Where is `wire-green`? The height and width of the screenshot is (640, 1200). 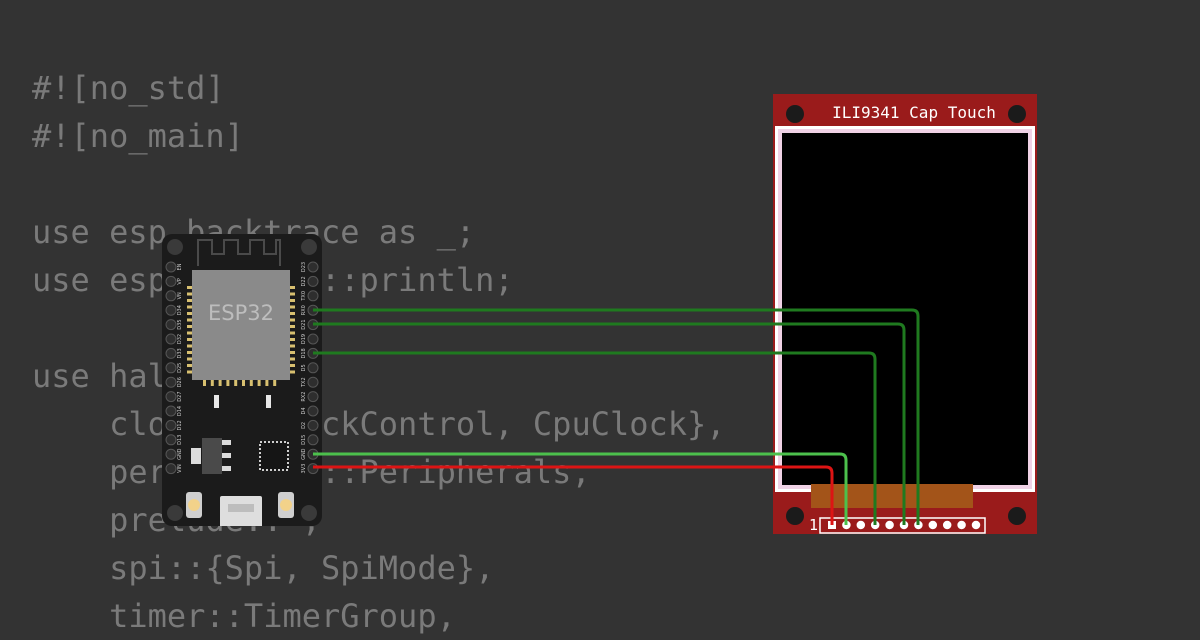 wire-green is located at coordinates (595, 438).